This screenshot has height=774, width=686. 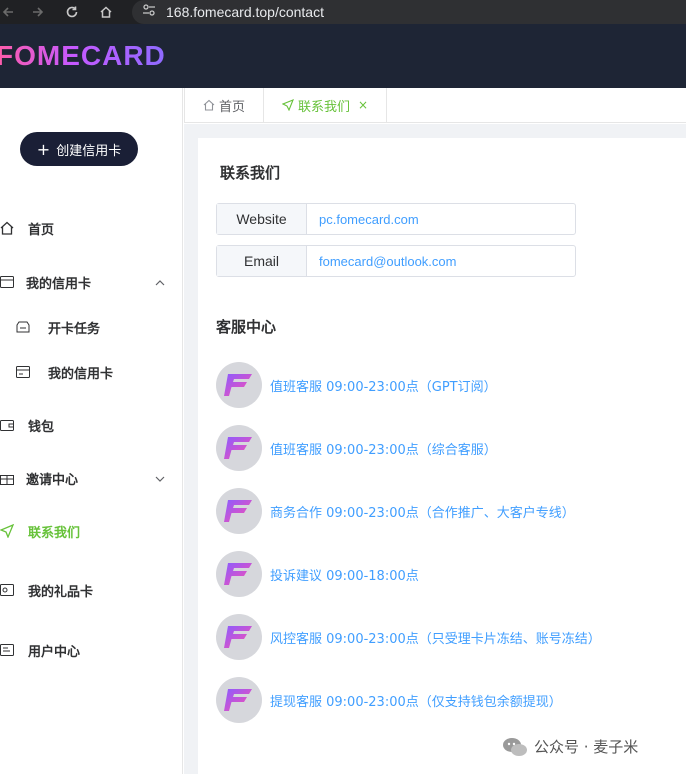 I want to click on tab-home: 首页, so click(x=224, y=105).